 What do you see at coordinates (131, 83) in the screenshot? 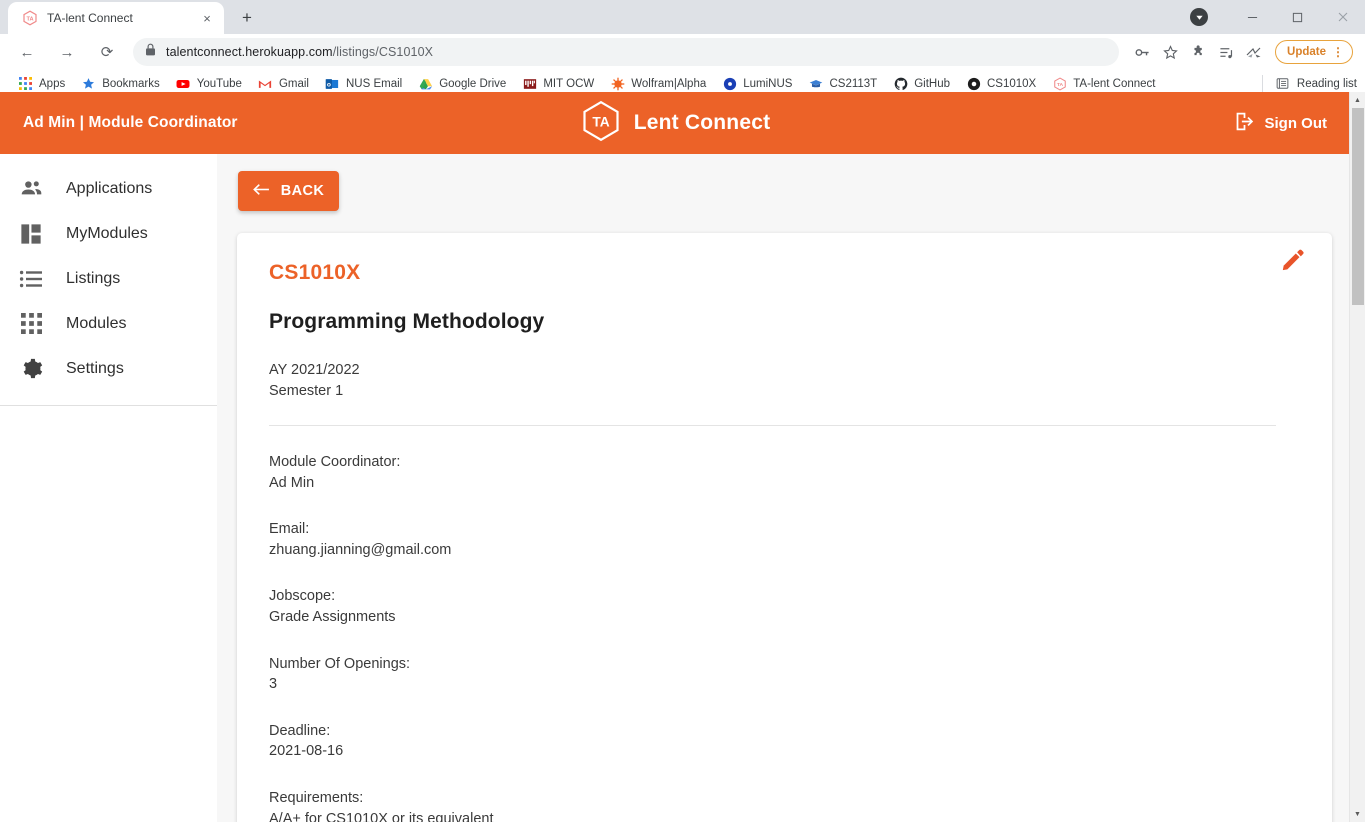
I see `bookmark-label: Bookmarks` at bounding box center [131, 83].